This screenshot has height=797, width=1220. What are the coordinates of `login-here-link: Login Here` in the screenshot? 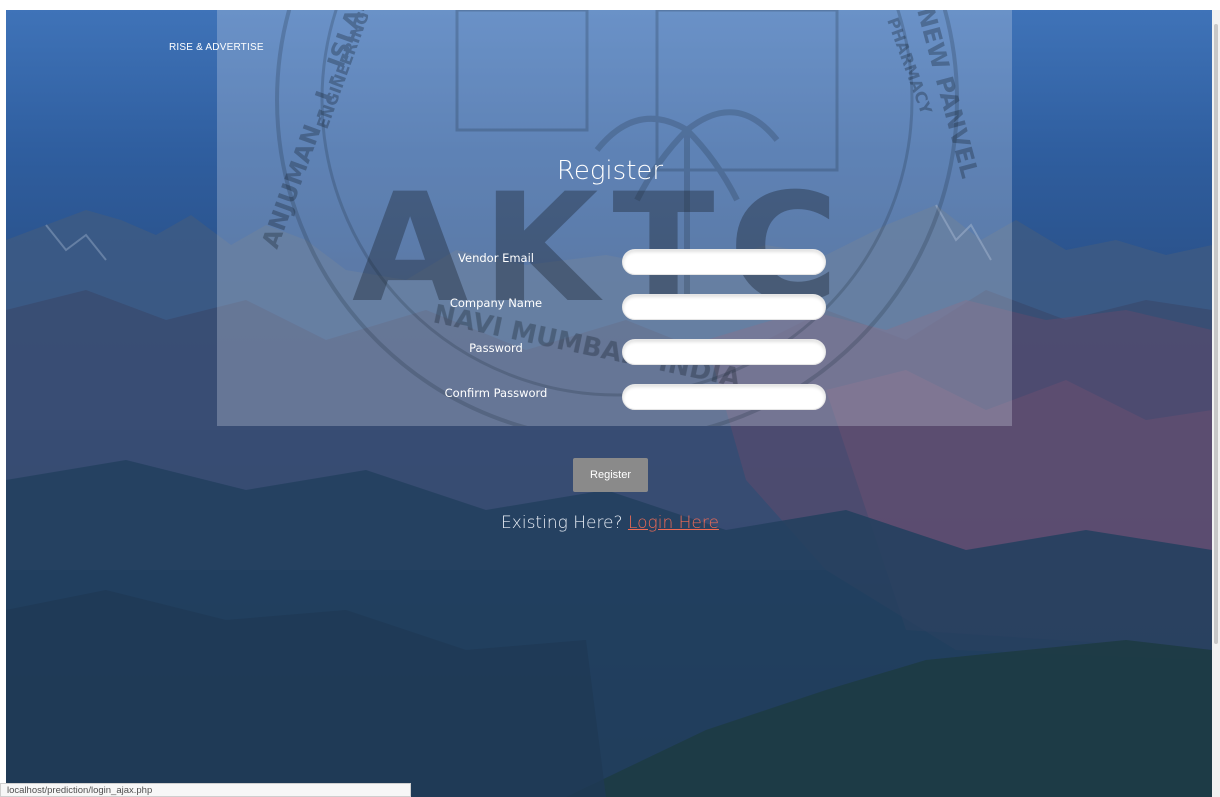 It's located at (673, 523).